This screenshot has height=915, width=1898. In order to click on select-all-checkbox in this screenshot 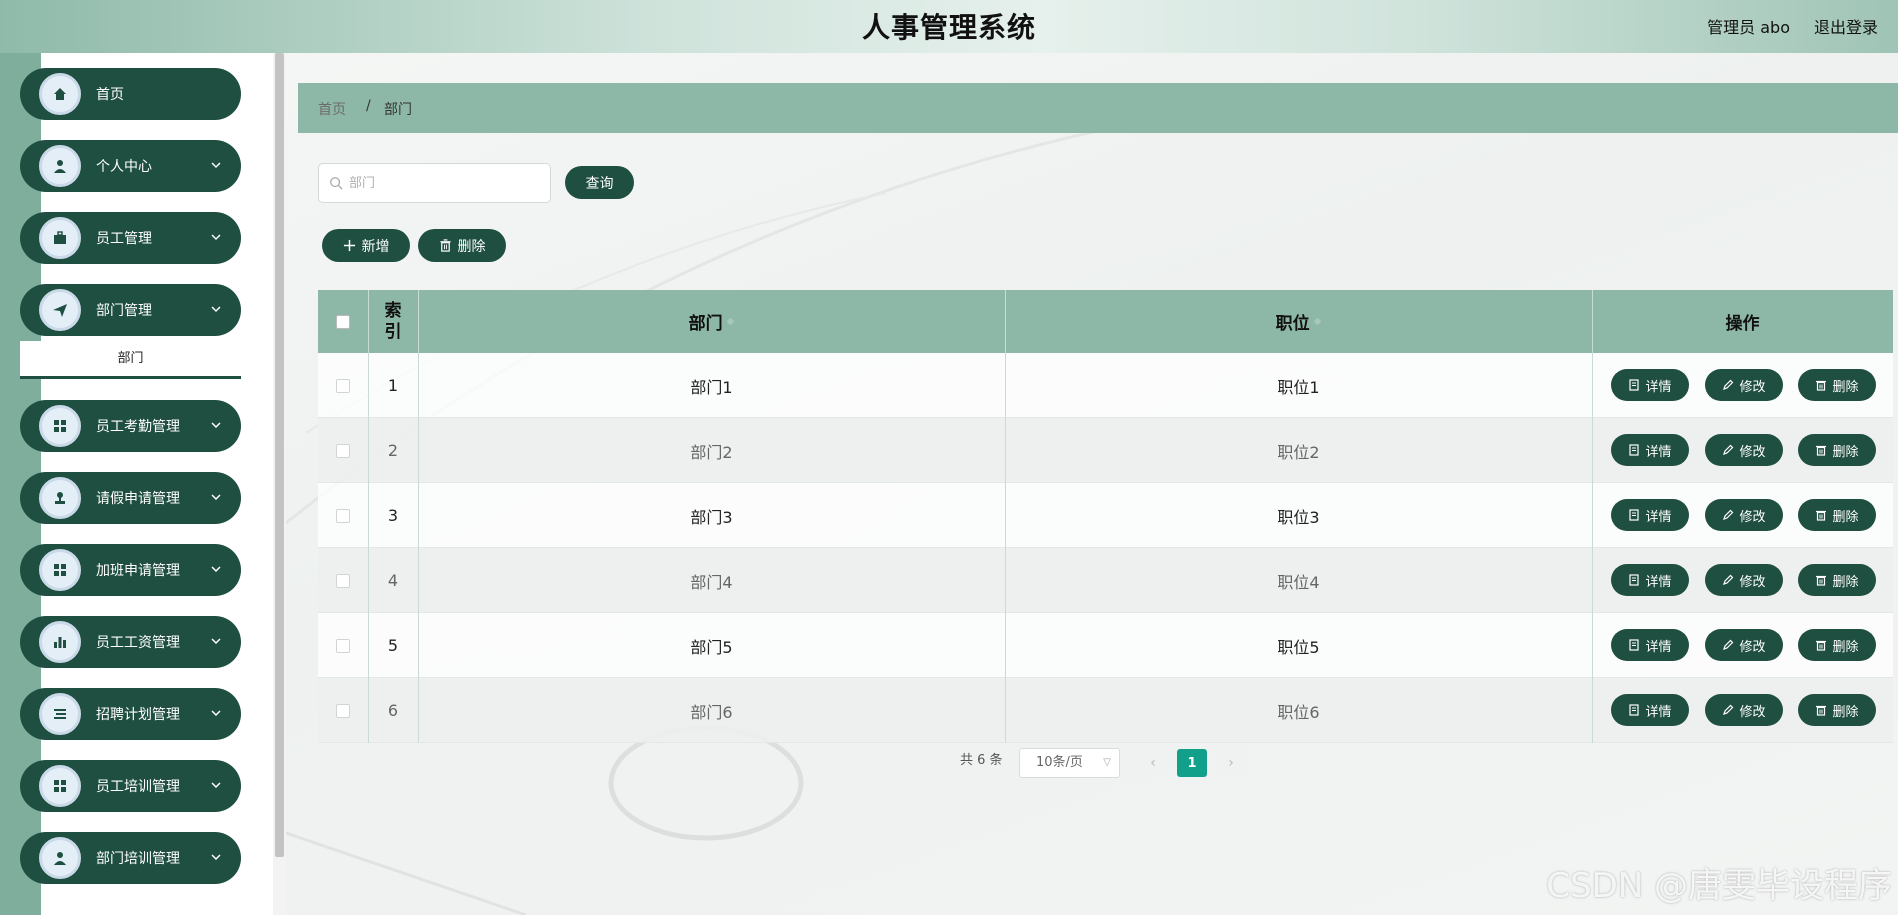, I will do `click(343, 321)`.